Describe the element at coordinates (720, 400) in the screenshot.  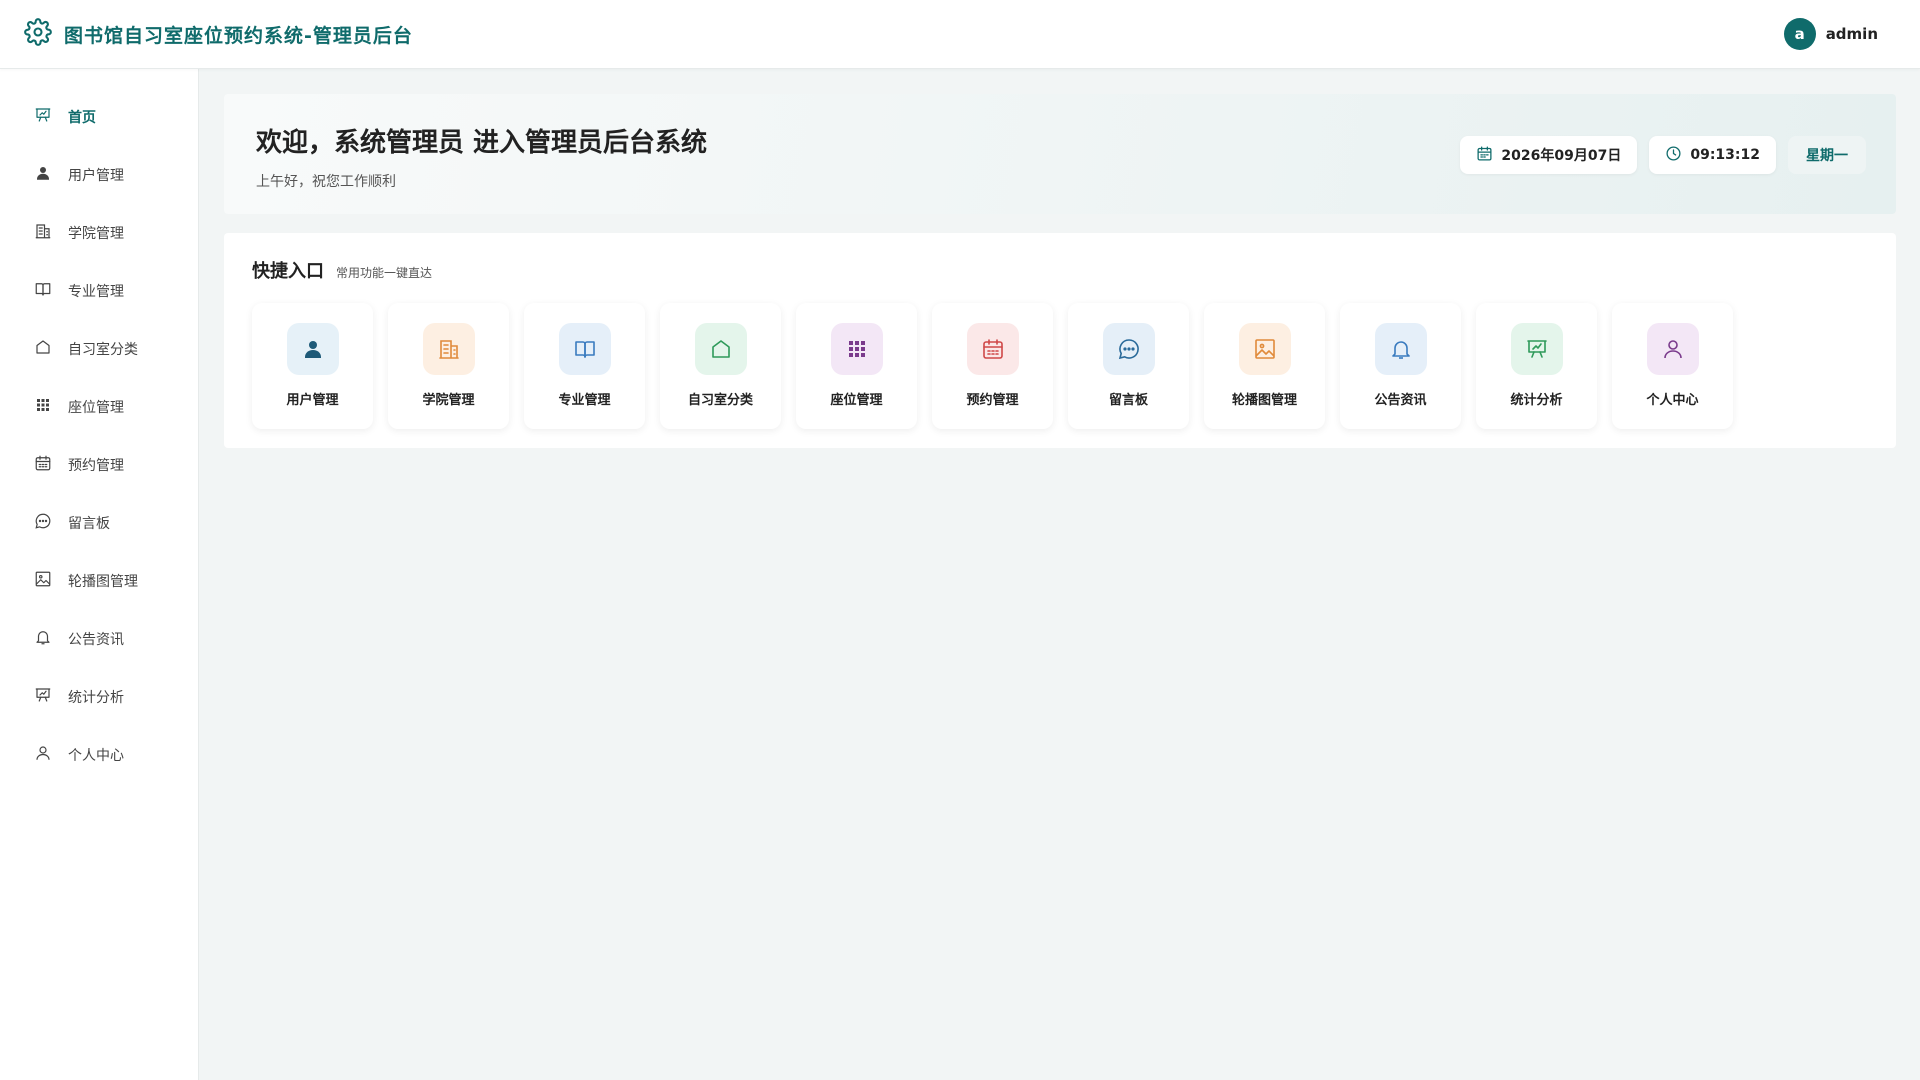
I see `quick-access-label: 自习室分类` at that location.